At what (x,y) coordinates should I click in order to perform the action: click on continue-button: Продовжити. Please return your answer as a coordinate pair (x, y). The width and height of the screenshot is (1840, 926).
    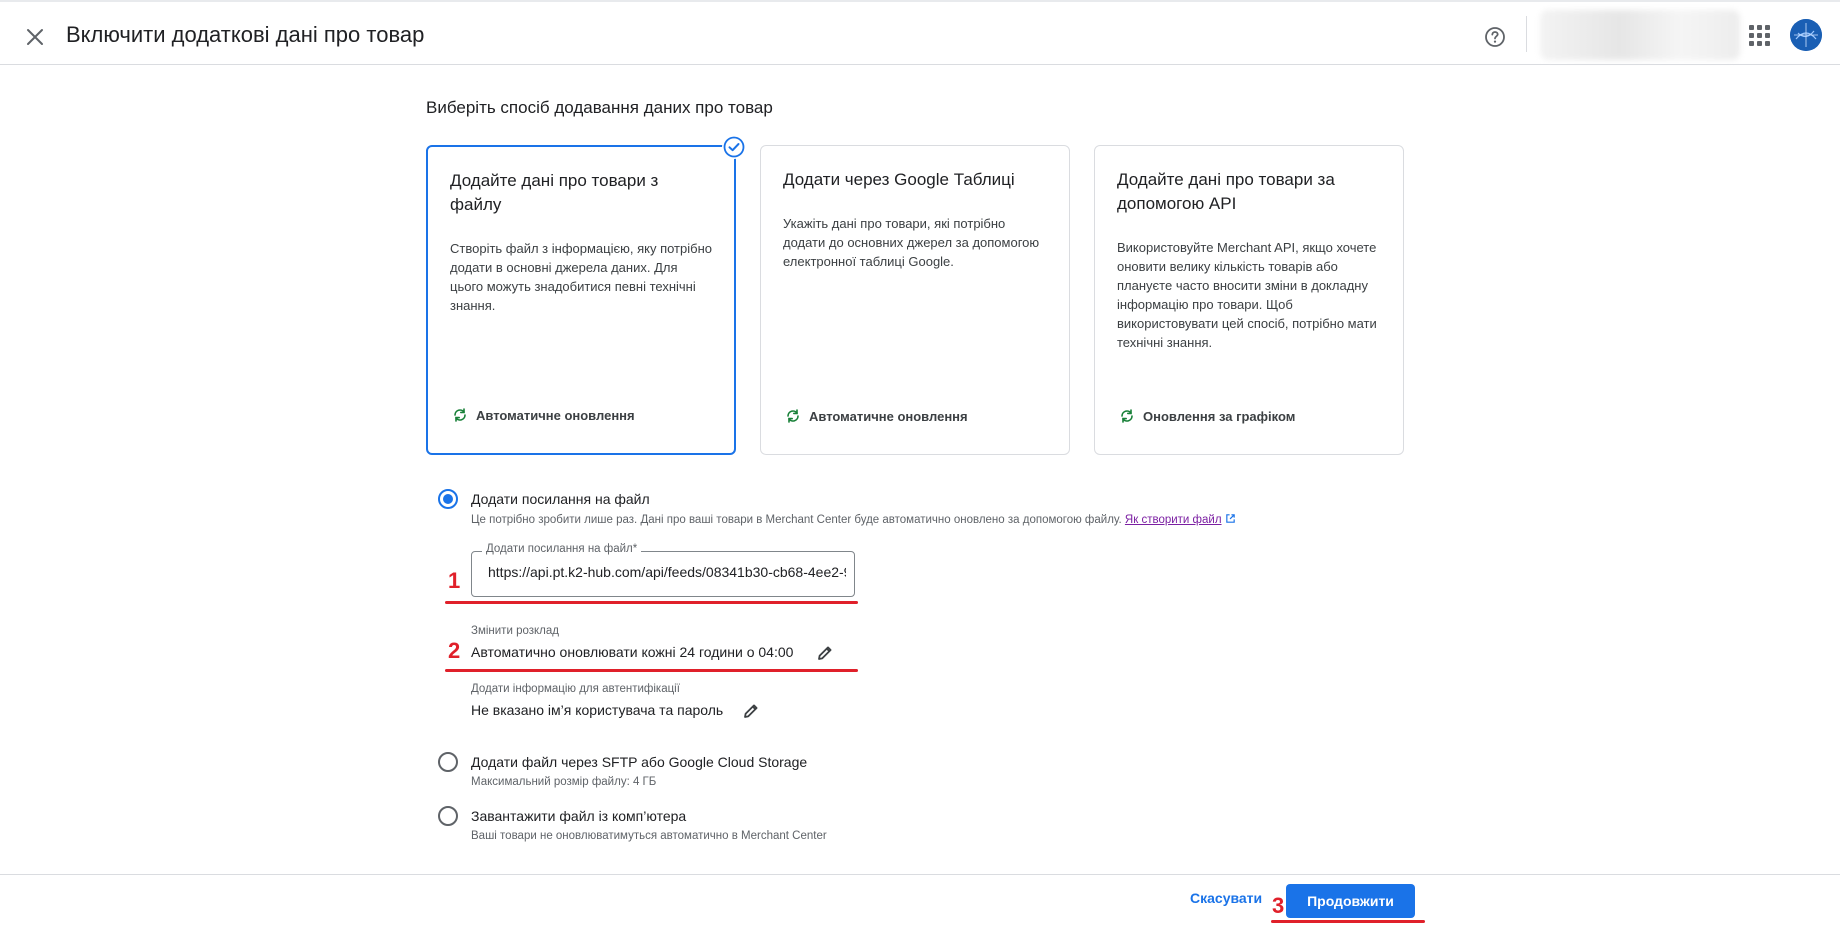
    Looking at the image, I should click on (1350, 901).